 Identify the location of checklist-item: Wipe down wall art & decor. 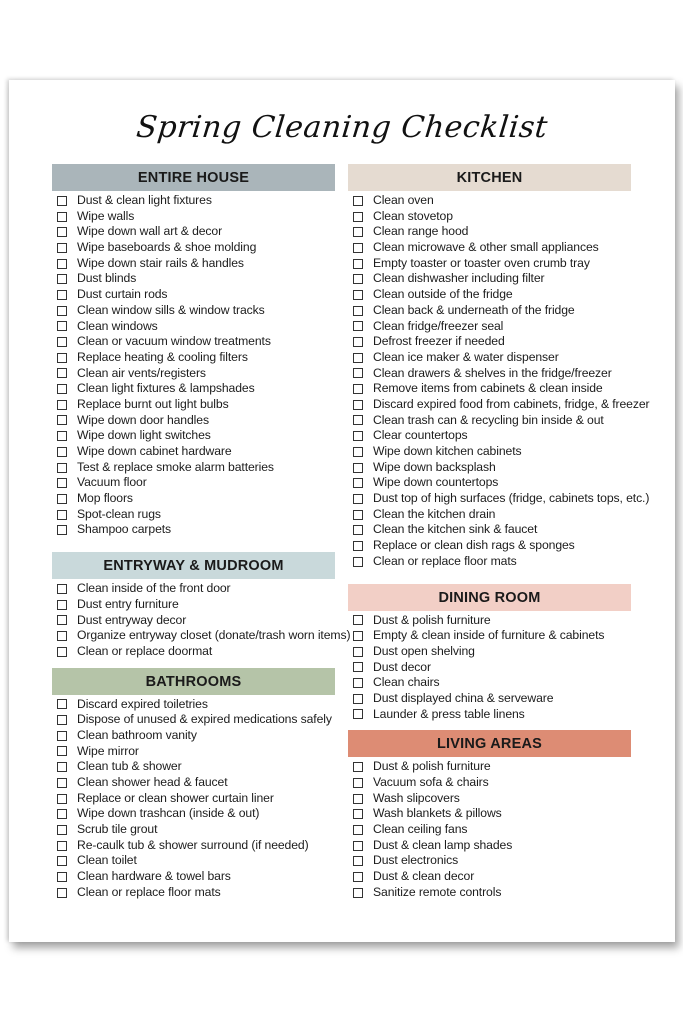
(193, 232).